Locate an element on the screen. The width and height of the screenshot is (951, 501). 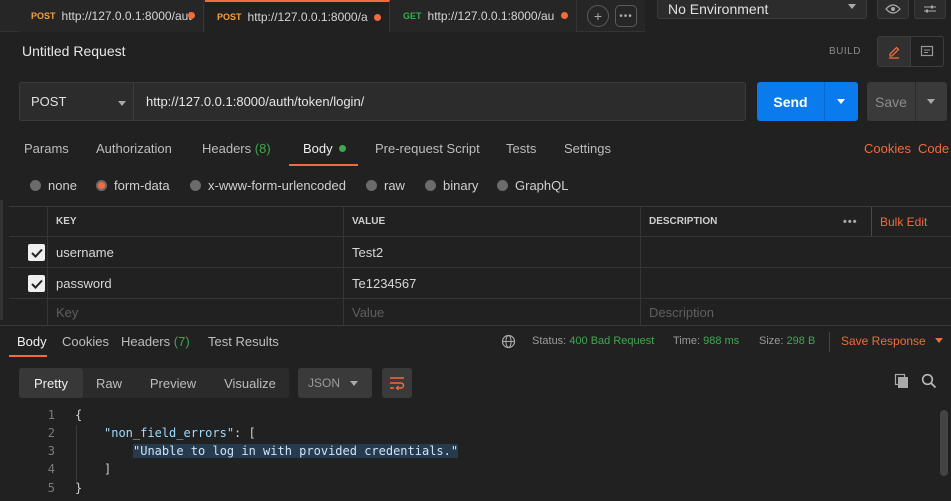
table-more-icon: ••• is located at coordinates (855, 221).